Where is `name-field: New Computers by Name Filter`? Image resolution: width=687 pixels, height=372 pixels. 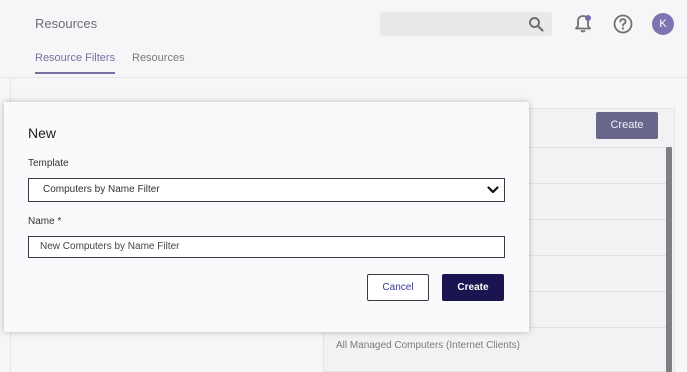 name-field: New Computers by Name Filter is located at coordinates (266, 247).